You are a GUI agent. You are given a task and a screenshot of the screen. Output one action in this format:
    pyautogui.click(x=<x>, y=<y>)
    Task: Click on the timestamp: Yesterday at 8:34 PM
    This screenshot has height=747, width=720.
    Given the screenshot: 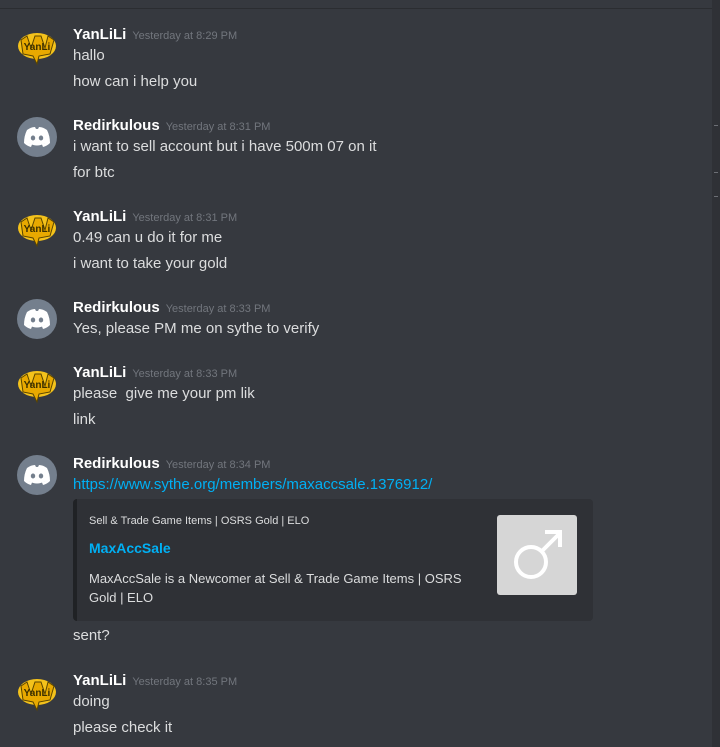 What is the action you would take?
    pyautogui.click(x=218, y=465)
    